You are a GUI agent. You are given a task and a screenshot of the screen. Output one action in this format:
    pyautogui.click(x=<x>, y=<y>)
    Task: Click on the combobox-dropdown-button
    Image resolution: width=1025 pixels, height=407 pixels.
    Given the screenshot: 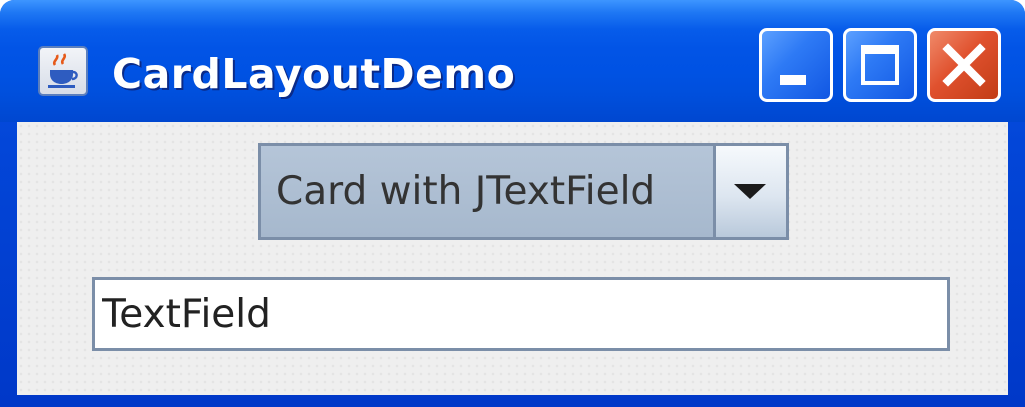 What is the action you would take?
    pyautogui.click(x=749, y=191)
    